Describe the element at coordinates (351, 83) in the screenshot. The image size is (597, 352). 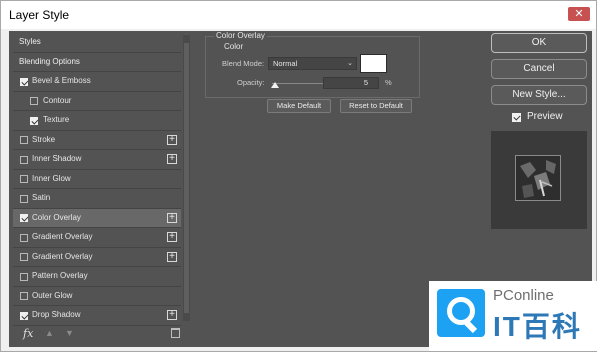
I see `opacity-input: 5` at that location.